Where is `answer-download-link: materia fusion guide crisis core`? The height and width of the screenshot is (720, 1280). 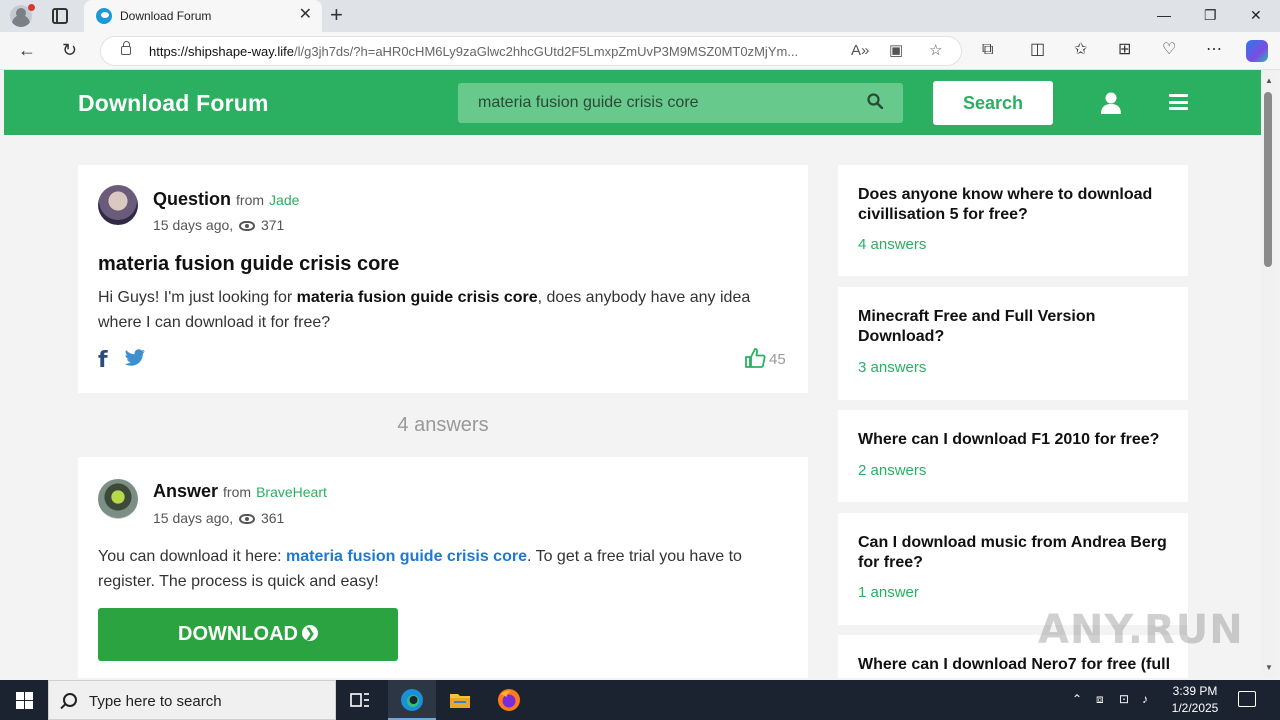 answer-download-link: materia fusion guide crisis core is located at coordinates (406, 556).